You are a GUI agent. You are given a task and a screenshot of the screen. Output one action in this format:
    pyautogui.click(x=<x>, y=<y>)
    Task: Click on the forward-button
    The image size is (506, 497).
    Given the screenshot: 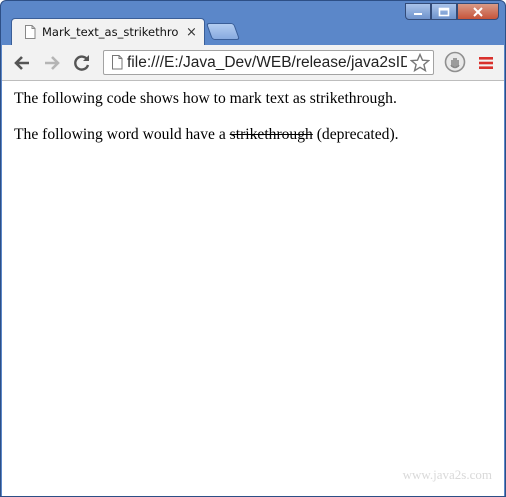 What is the action you would take?
    pyautogui.click(x=52, y=63)
    